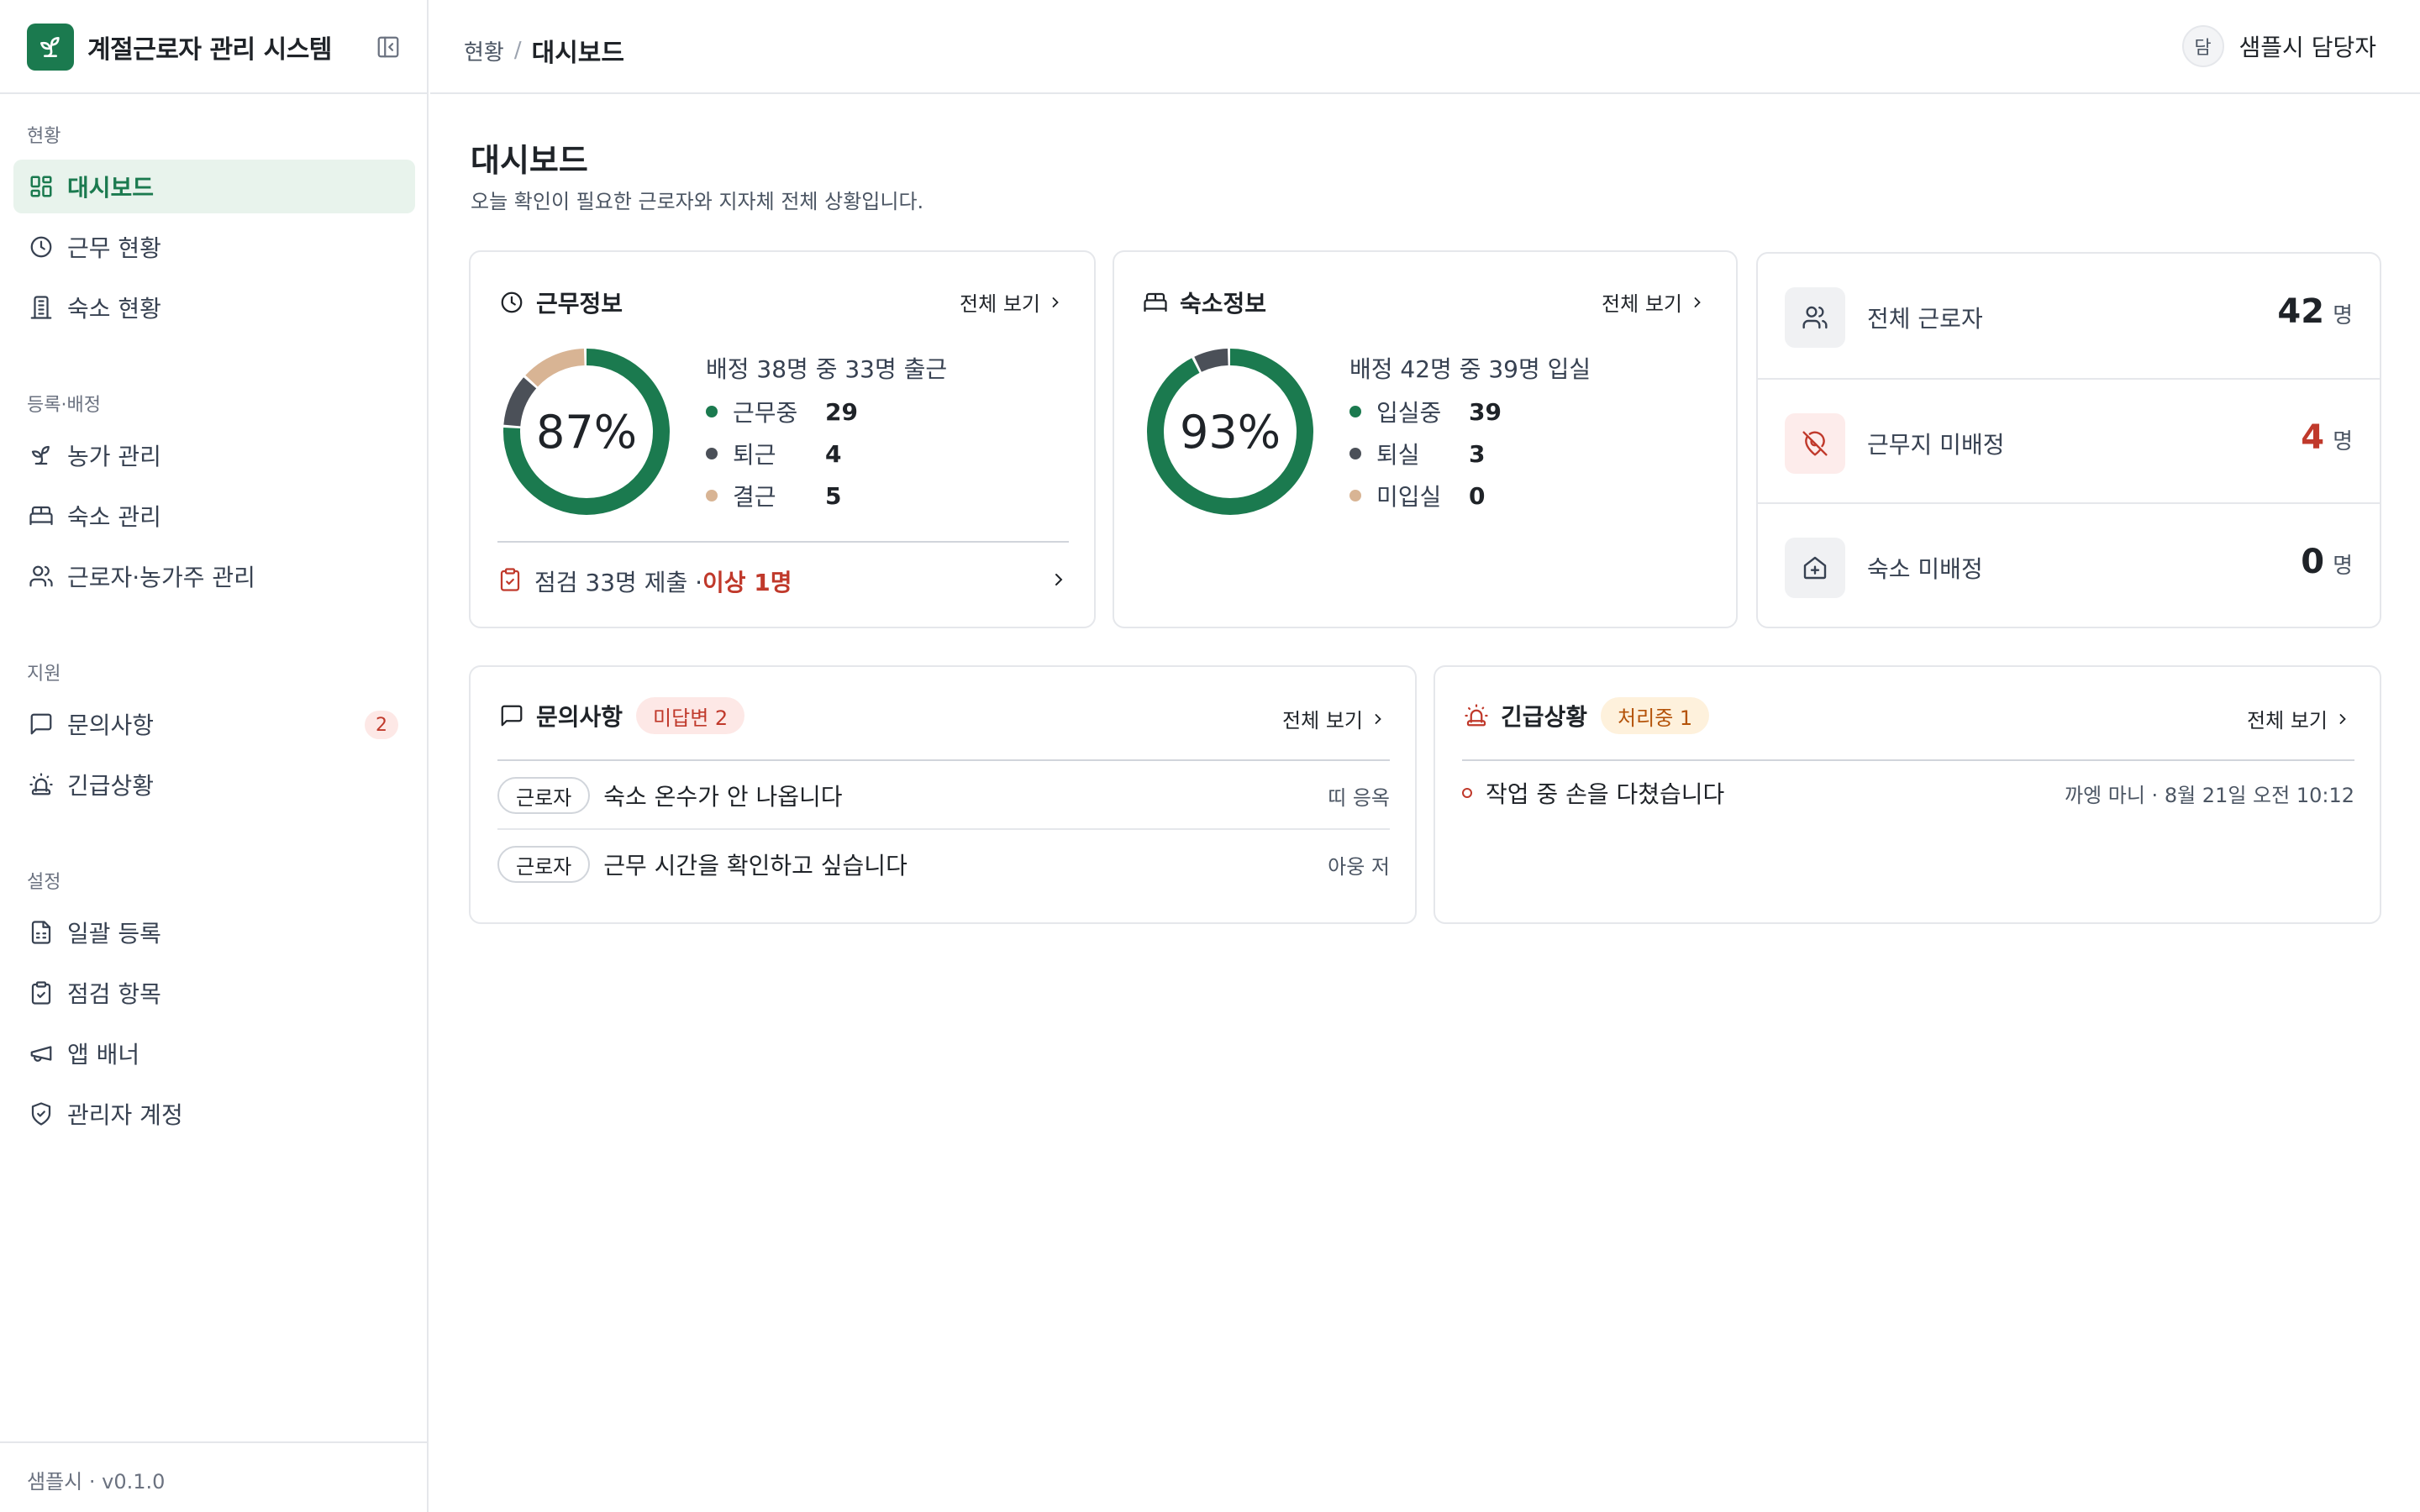 The width and height of the screenshot is (2420, 1512). I want to click on stat-unassigned-housing: 숙소 미배정 0 명, so click(2069, 564).